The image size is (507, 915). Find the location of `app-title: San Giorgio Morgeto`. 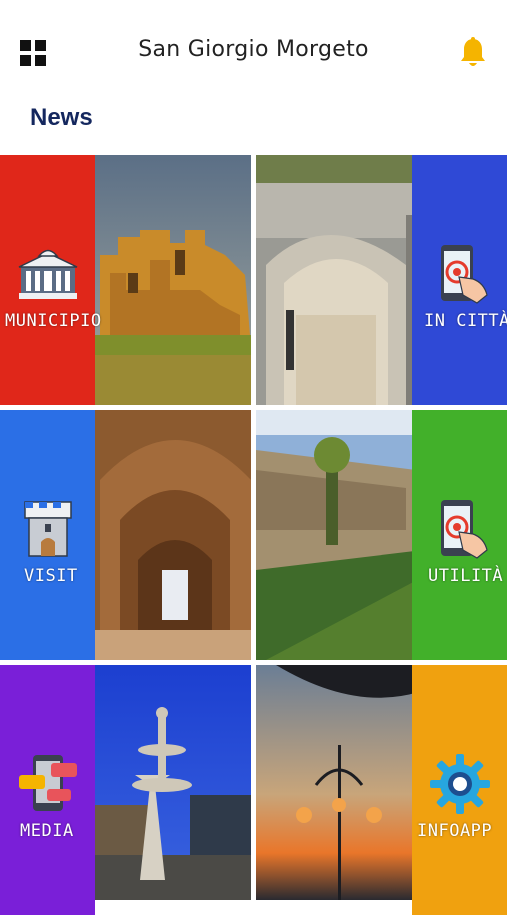

app-title: San Giorgio Morgeto is located at coordinates (253, 49).